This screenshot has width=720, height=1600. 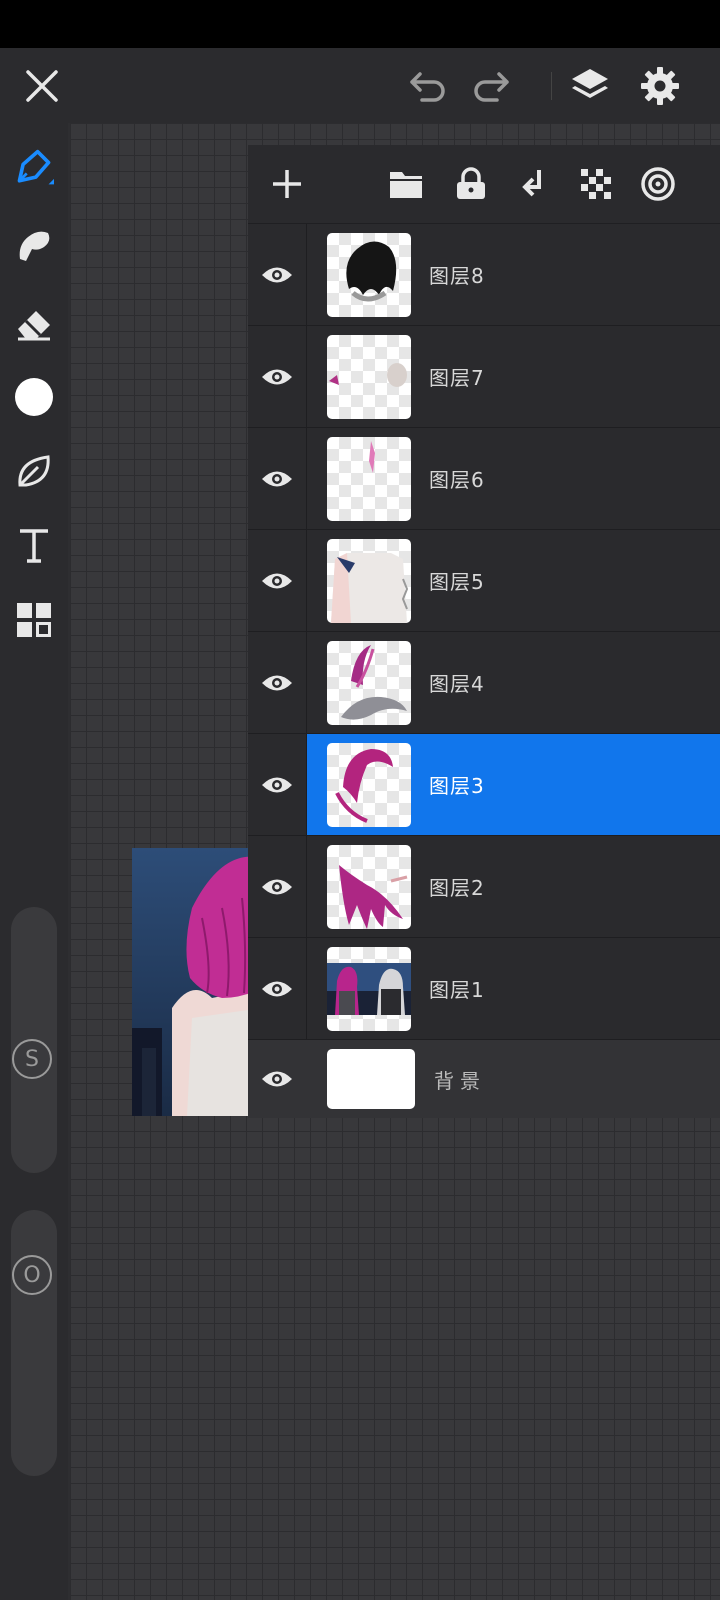 What do you see at coordinates (590, 86) in the screenshot?
I see `layers-icon` at bounding box center [590, 86].